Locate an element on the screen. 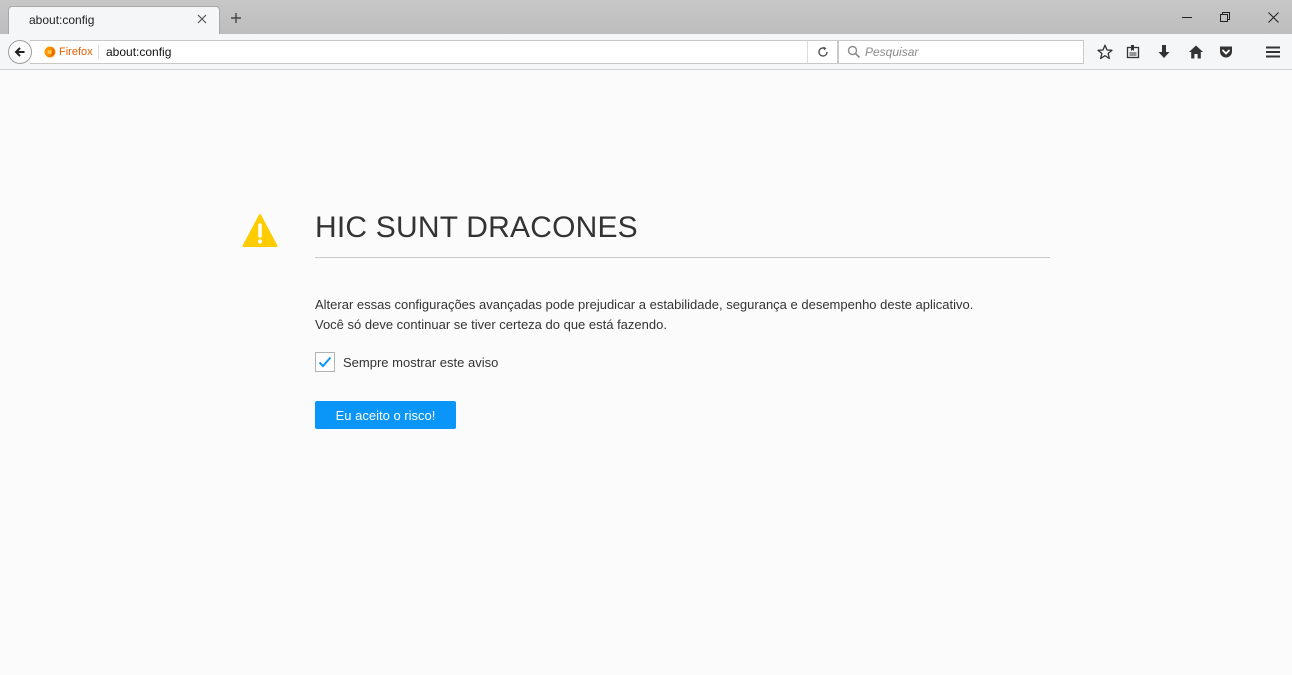 The height and width of the screenshot is (675, 1292). restore-button is located at coordinates (1225, 17).